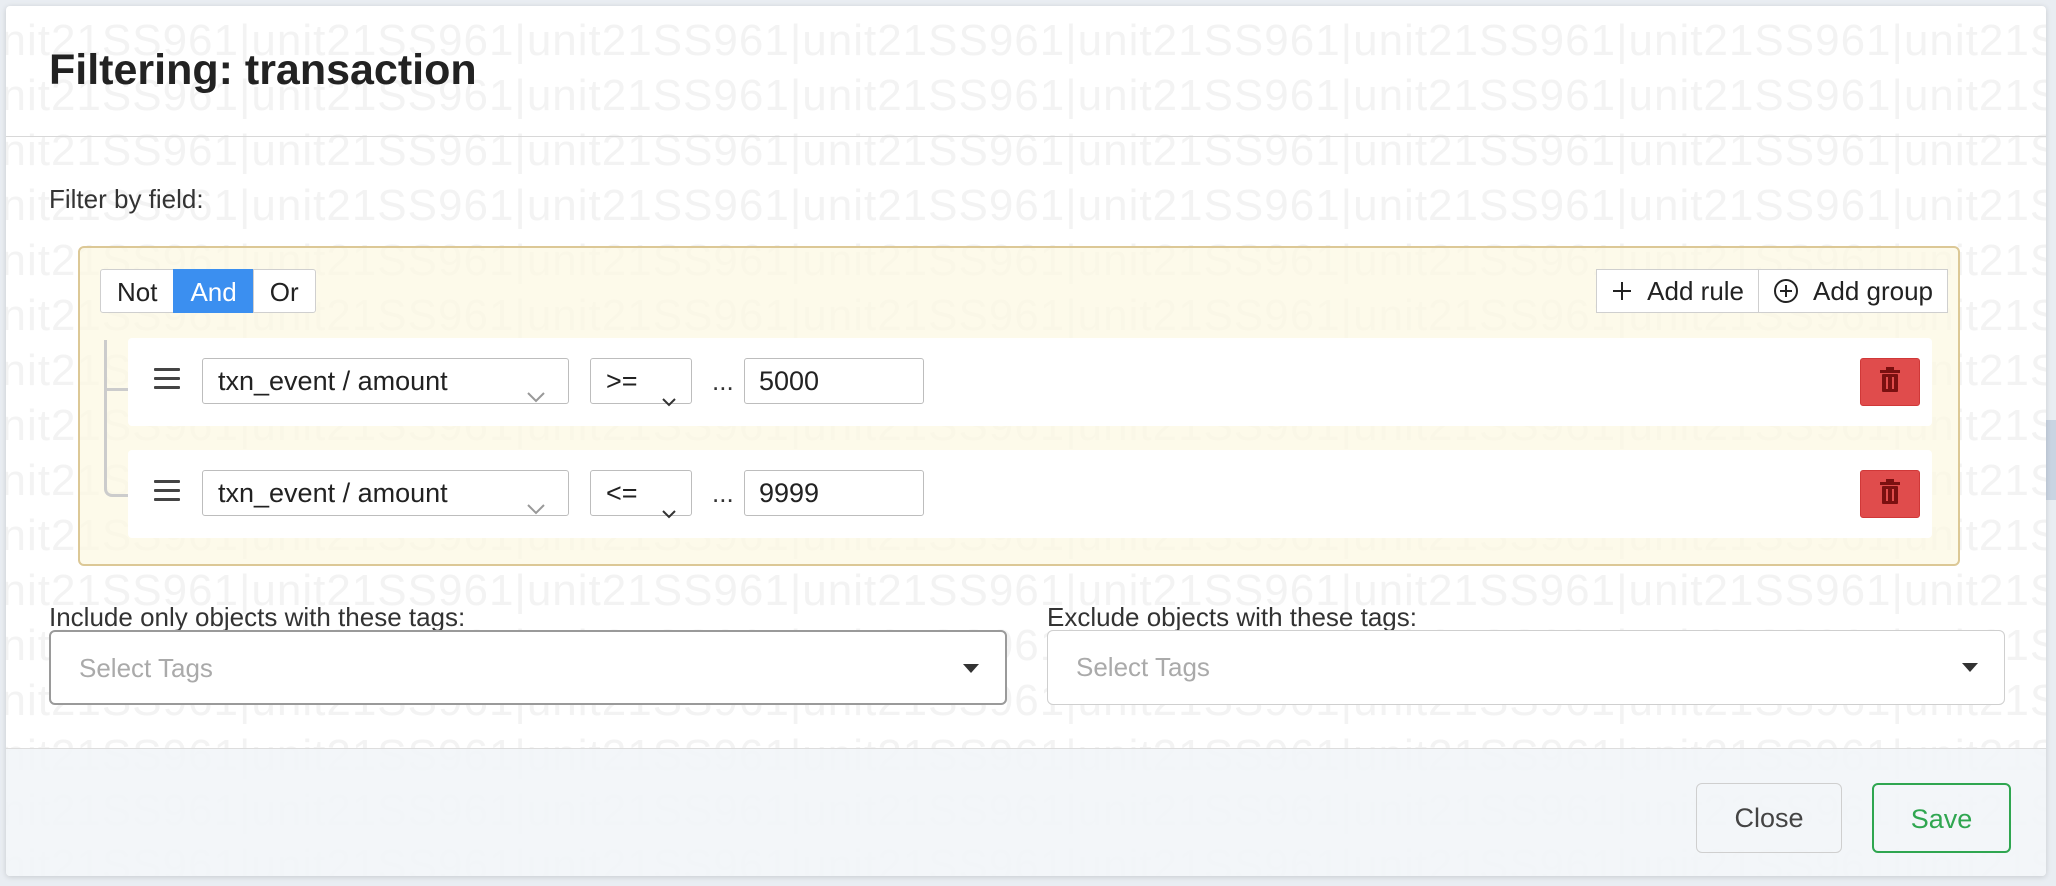  What do you see at coordinates (263, 70) in the screenshot?
I see `modal-title: Filtering: transaction` at bounding box center [263, 70].